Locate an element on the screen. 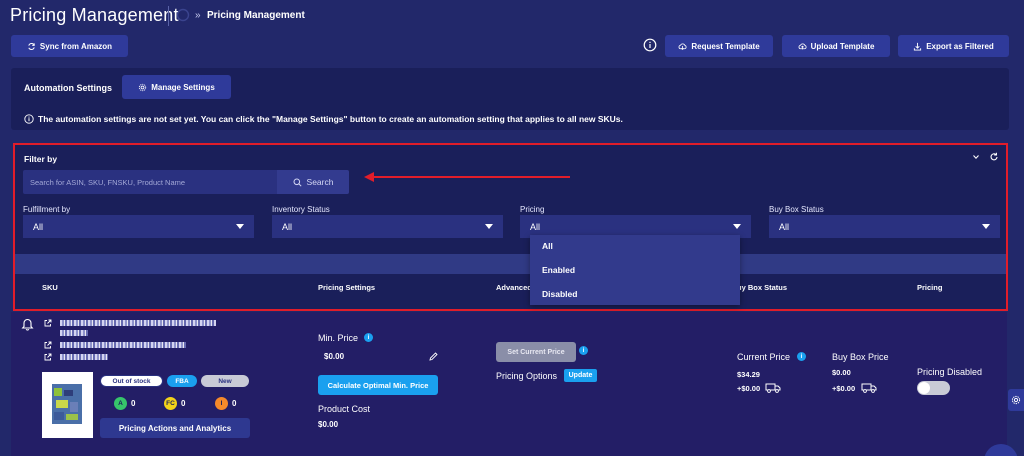 The height and width of the screenshot is (456, 1024). fulfillment-by-label: Fulfillment by is located at coordinates (47, 209).